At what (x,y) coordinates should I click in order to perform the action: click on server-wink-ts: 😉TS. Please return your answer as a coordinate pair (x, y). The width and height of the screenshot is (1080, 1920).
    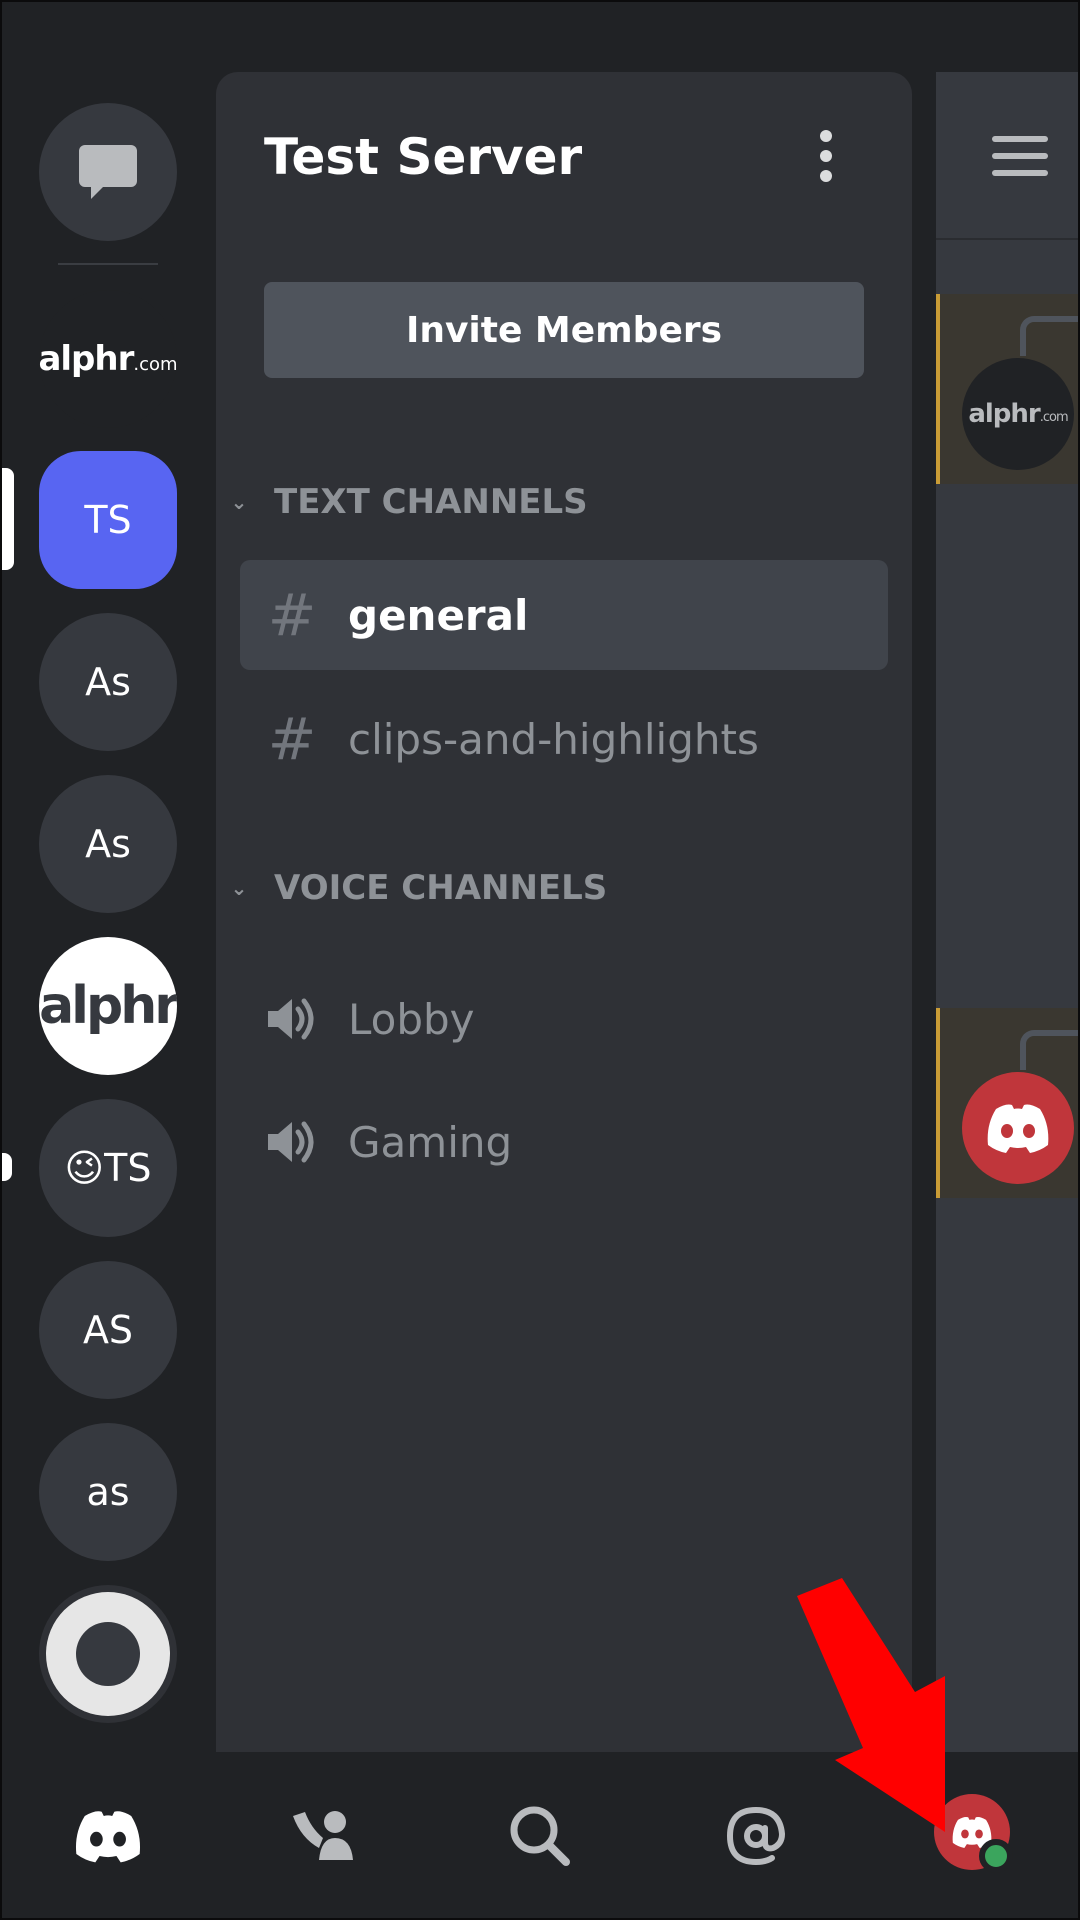
    Looking at the image, I should click on (108, 1168).